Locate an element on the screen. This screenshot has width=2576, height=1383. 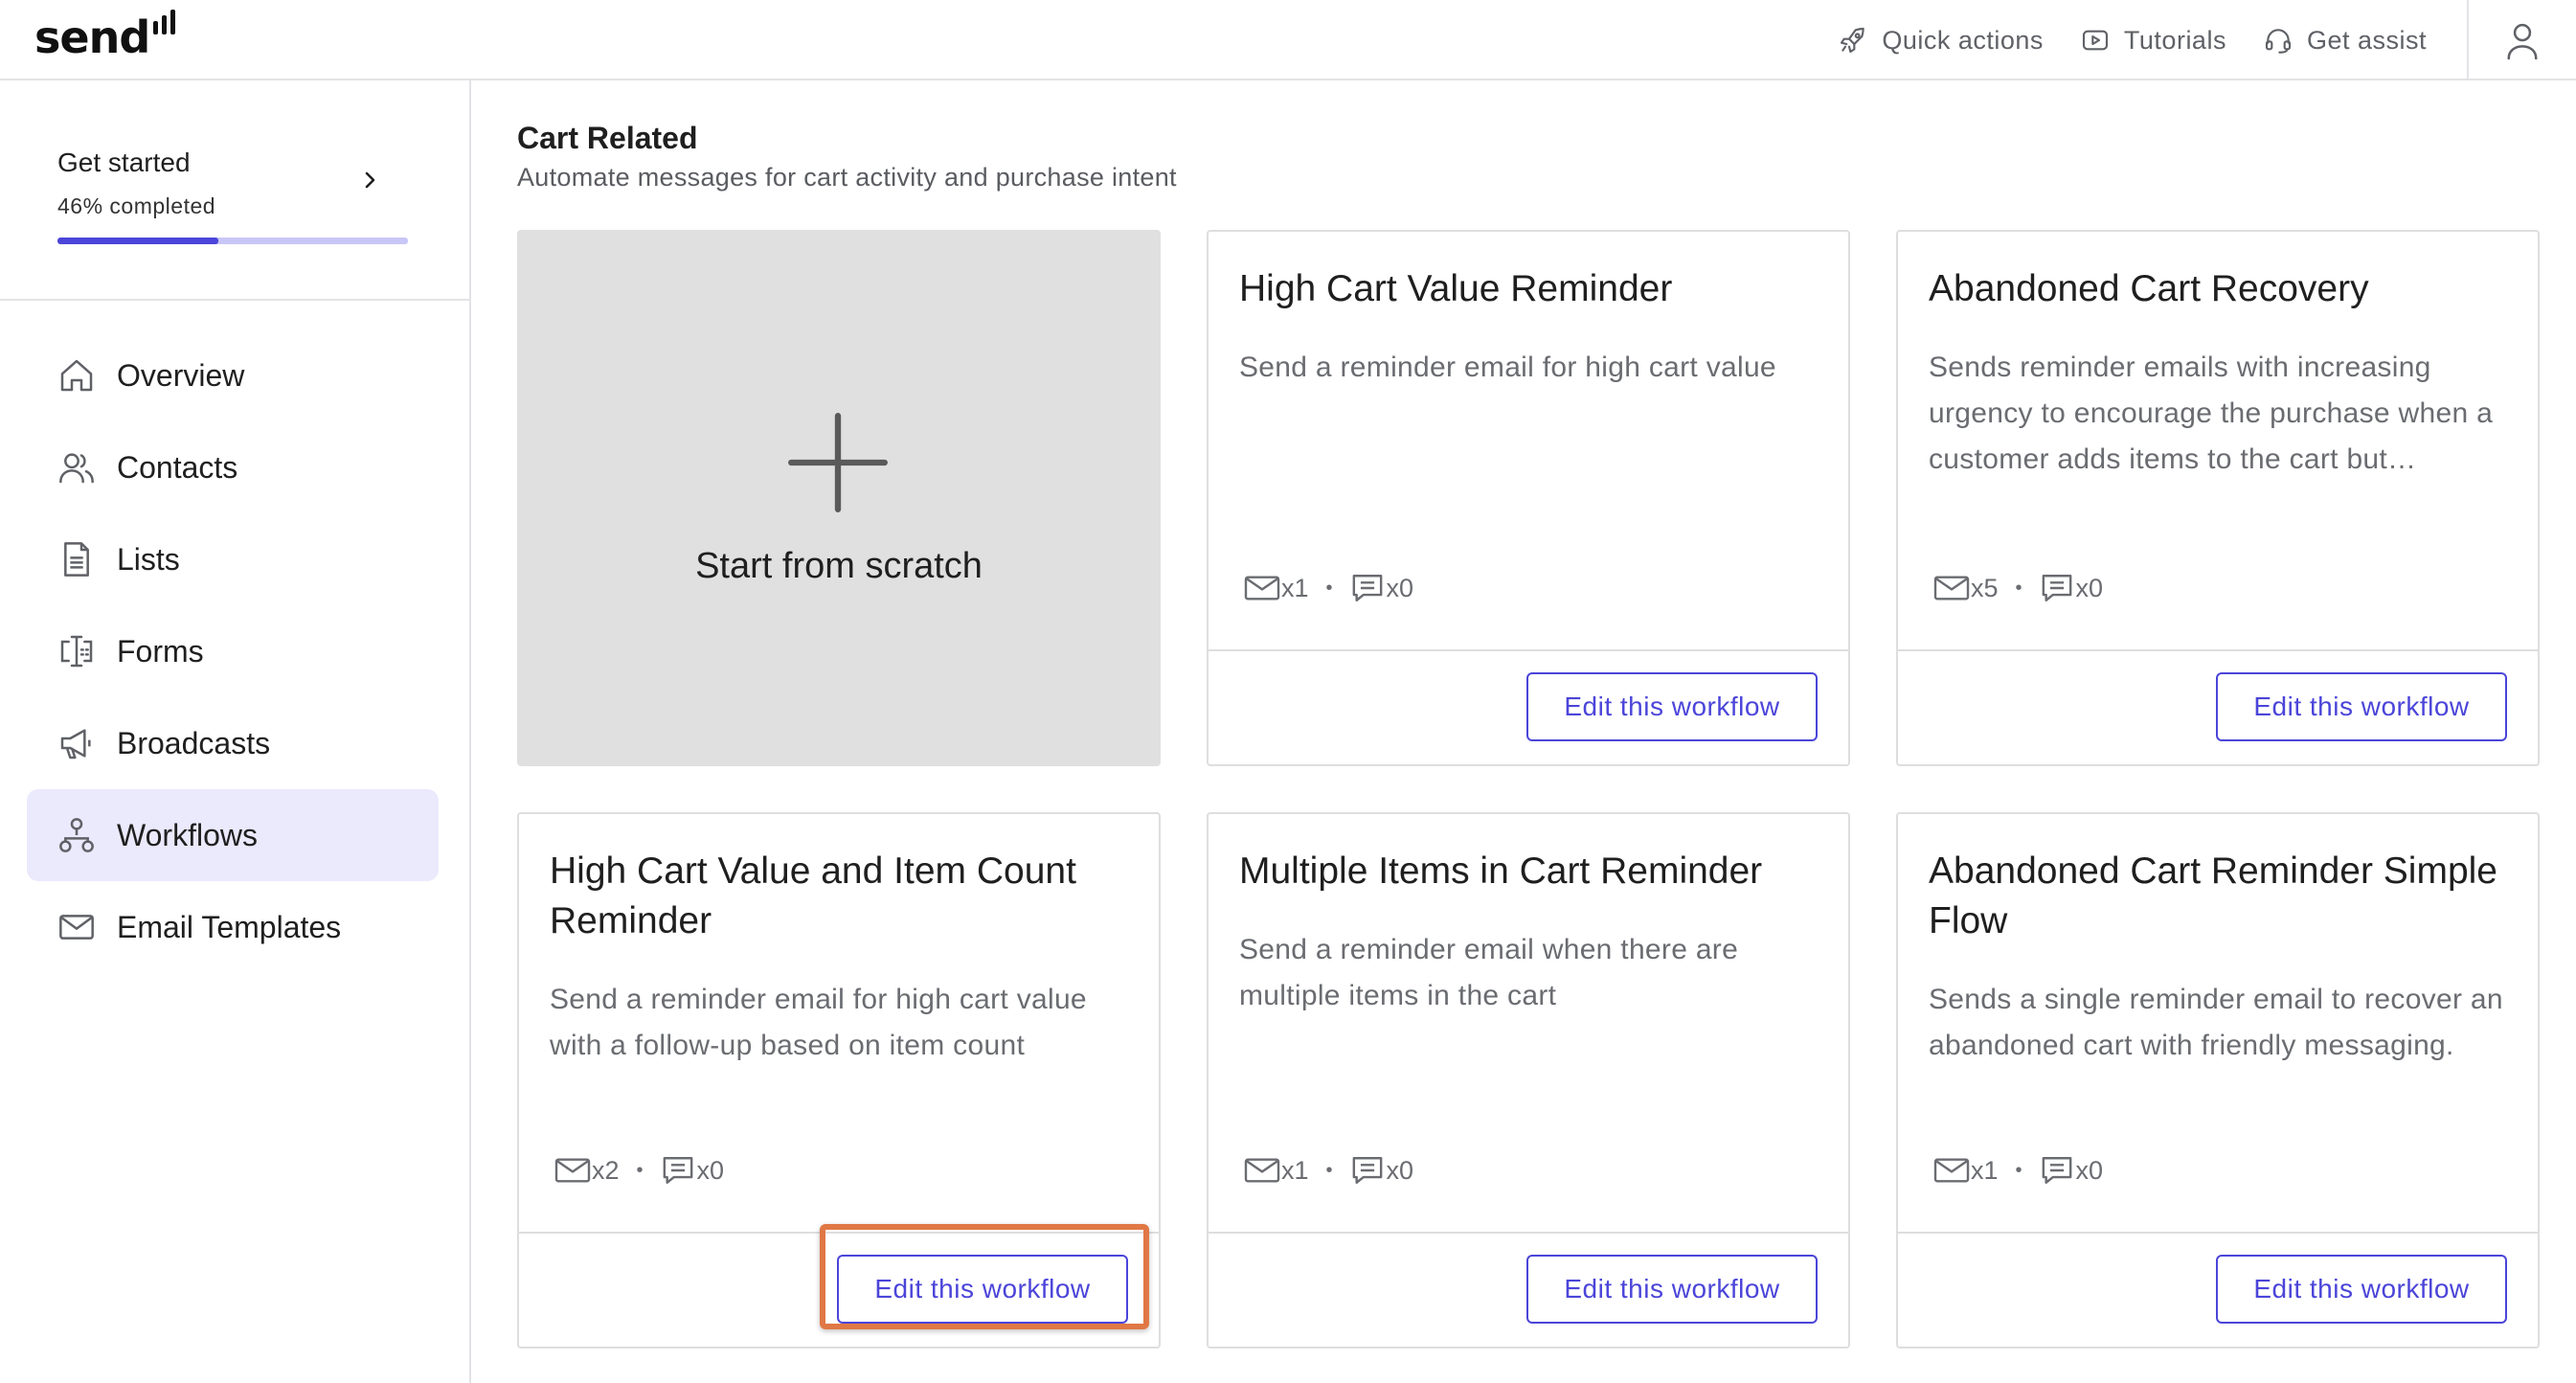
top-bar: send Quick actions Tutorials Get assist is located at coordinates (1288, 40).